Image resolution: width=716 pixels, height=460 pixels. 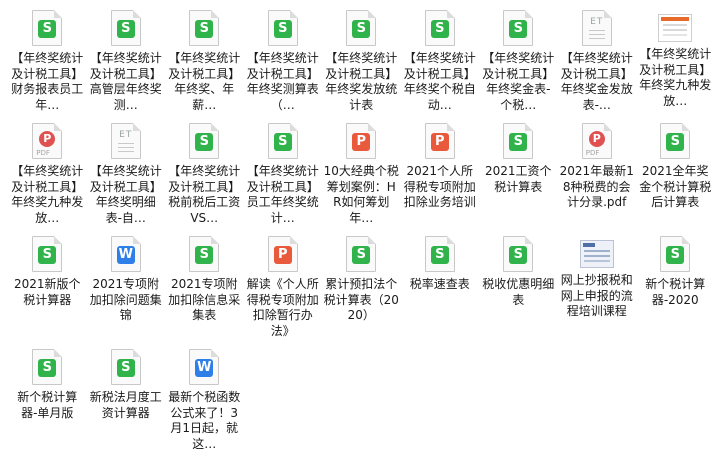 I want to click on file-name: 累计预扣法个税计算表（2020）, so click(x=361, y=299).